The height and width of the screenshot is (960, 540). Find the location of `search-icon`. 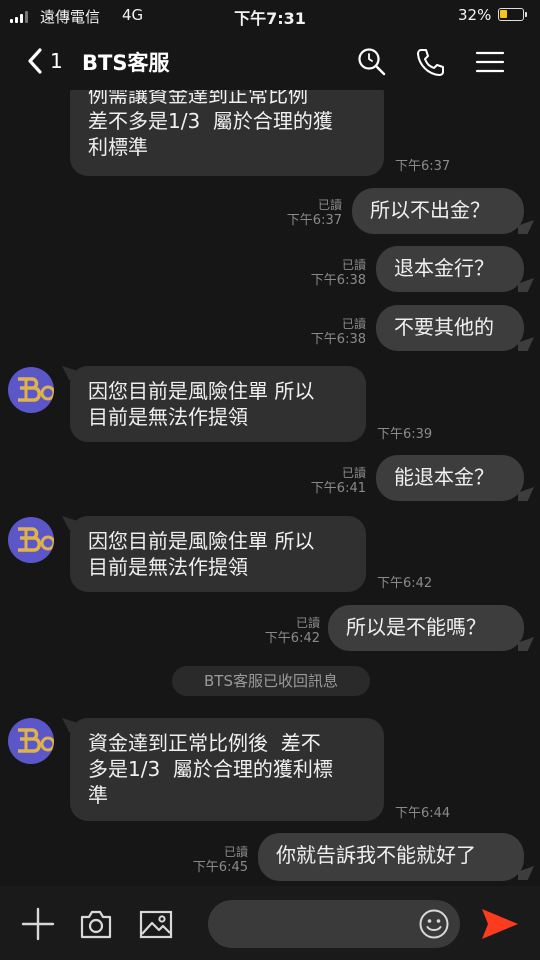

search-icon is located at coordinates (372, 62).